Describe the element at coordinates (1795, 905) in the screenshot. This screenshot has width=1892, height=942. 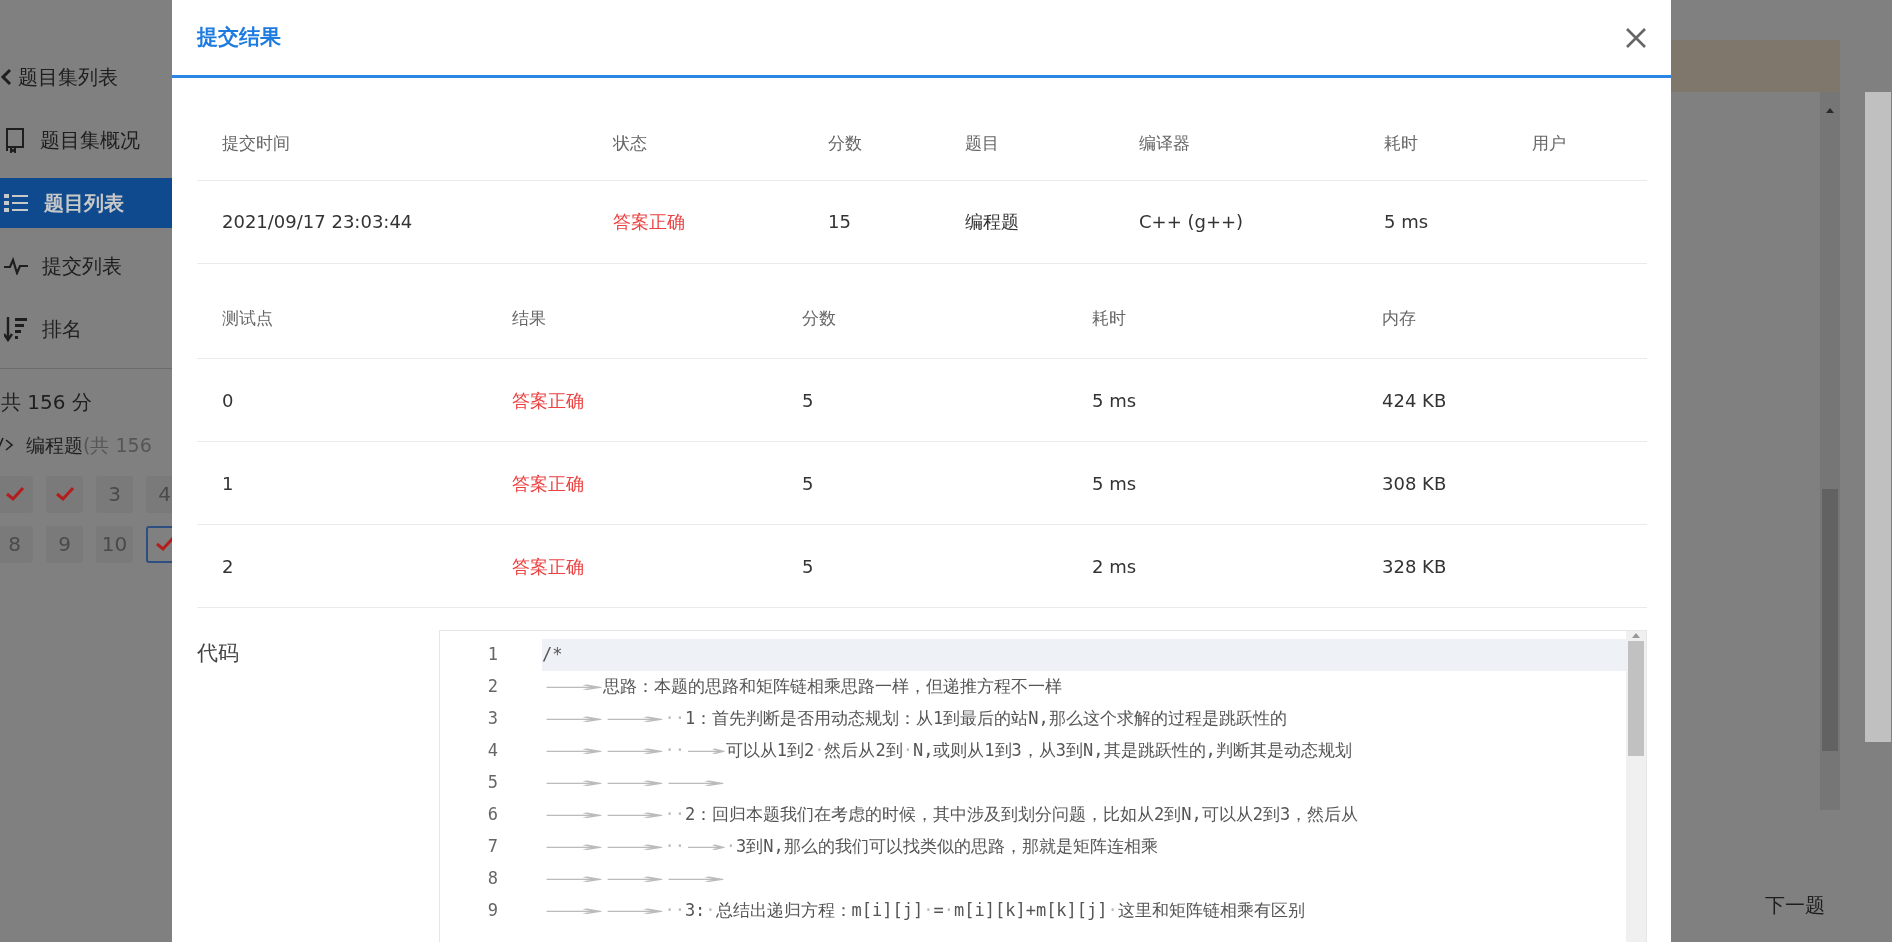
I see `next-button: 下一题` at that location.